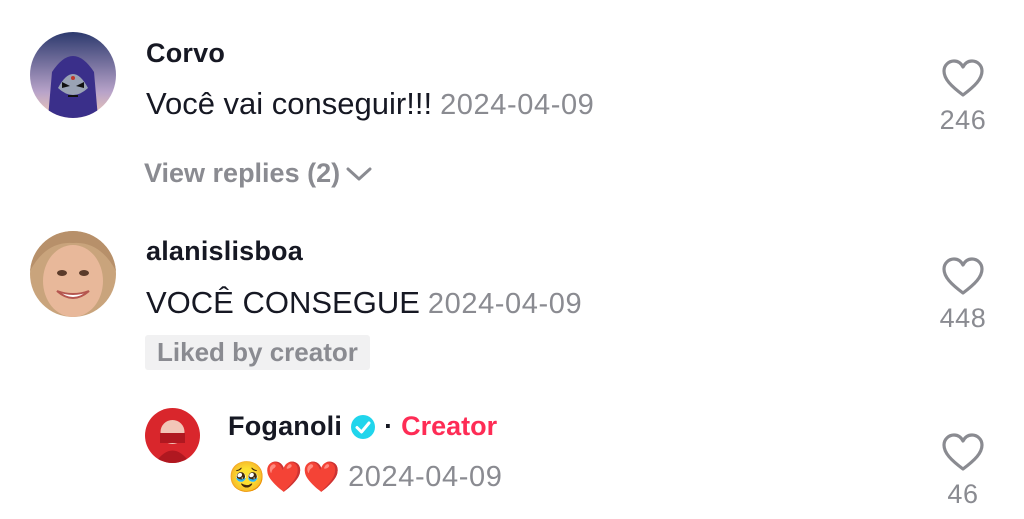 The image size is (1024, 519). What do you see at coordinates (172, 435) in the screenshot?
I see `avatar-foganoli` at bounding box center [172, 435].